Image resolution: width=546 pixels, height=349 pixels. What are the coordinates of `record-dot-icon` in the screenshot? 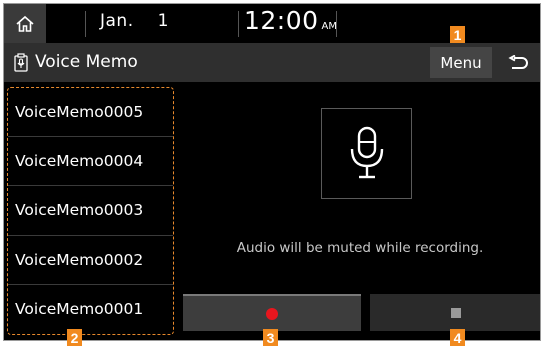 It's located at (272, 313).